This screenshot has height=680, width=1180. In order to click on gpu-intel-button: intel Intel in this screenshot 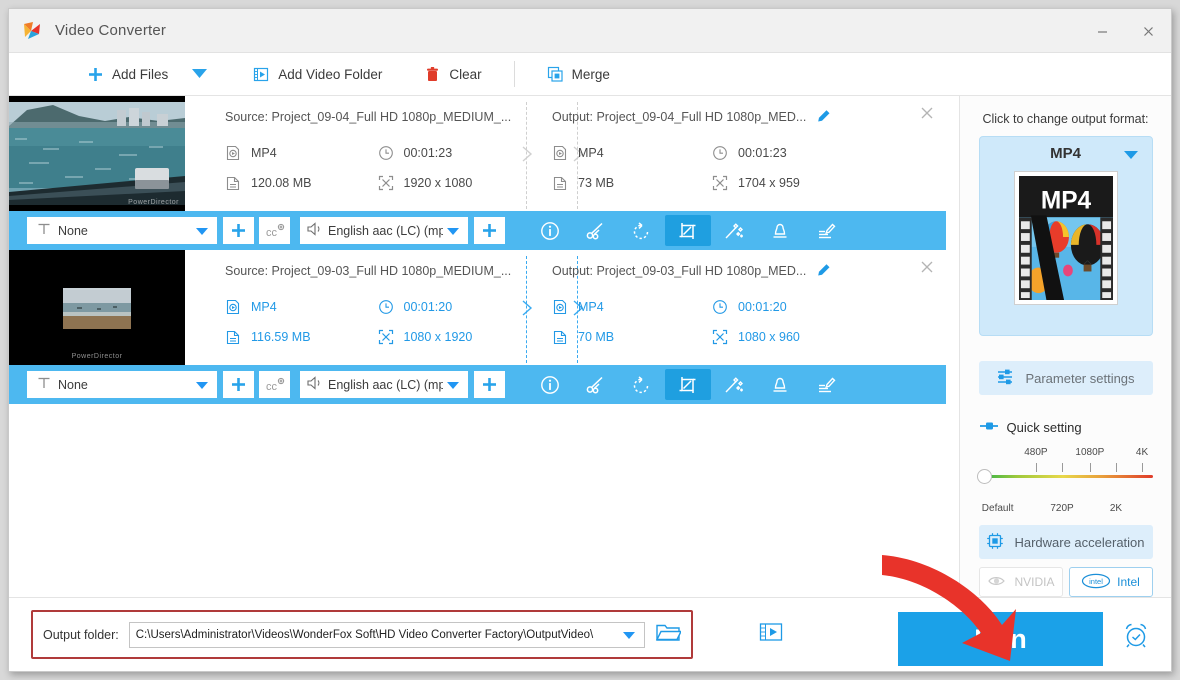, I will do `click(1110, 582)`.